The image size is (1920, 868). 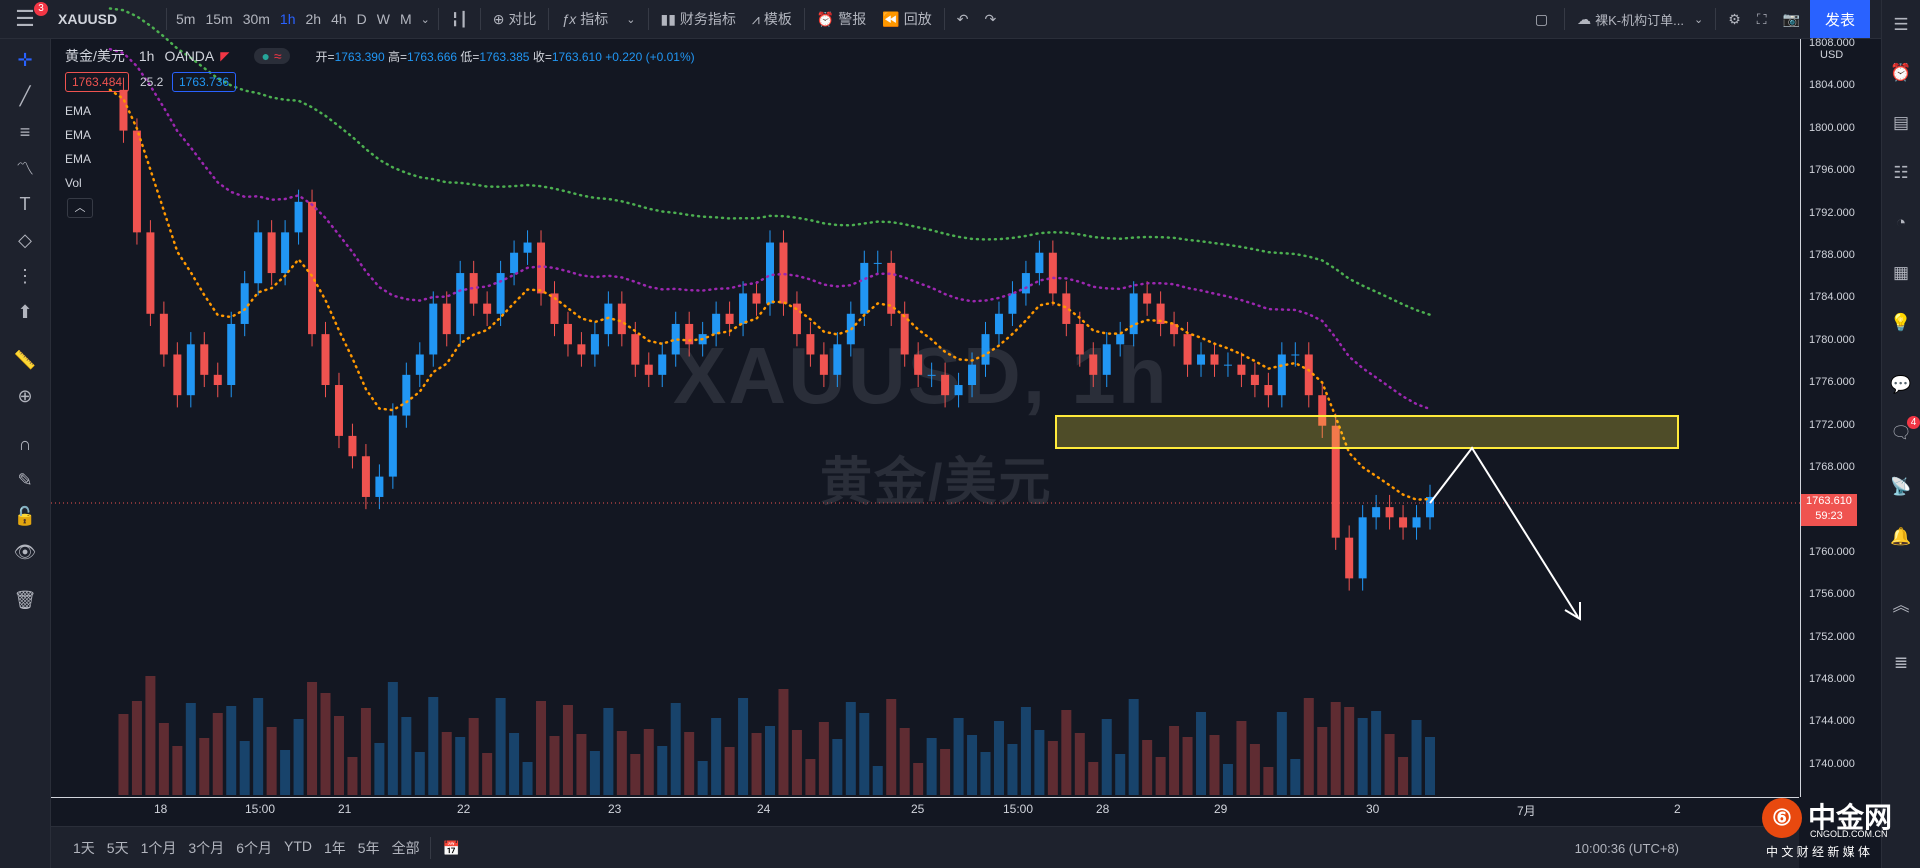 I want to click on watchlist-icon: ☰, so click(x=1901, y=25).